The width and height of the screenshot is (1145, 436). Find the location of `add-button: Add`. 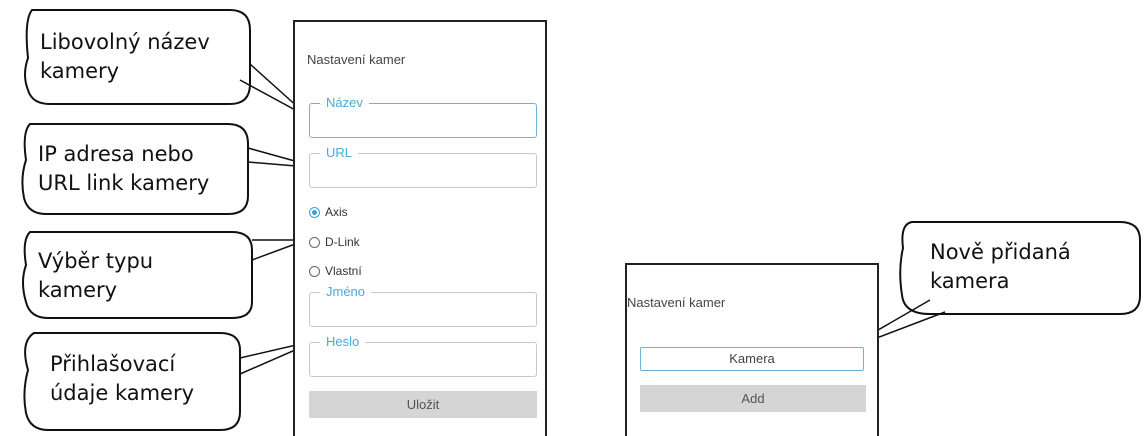

add-button: Add is located at coordinates (753, 398).